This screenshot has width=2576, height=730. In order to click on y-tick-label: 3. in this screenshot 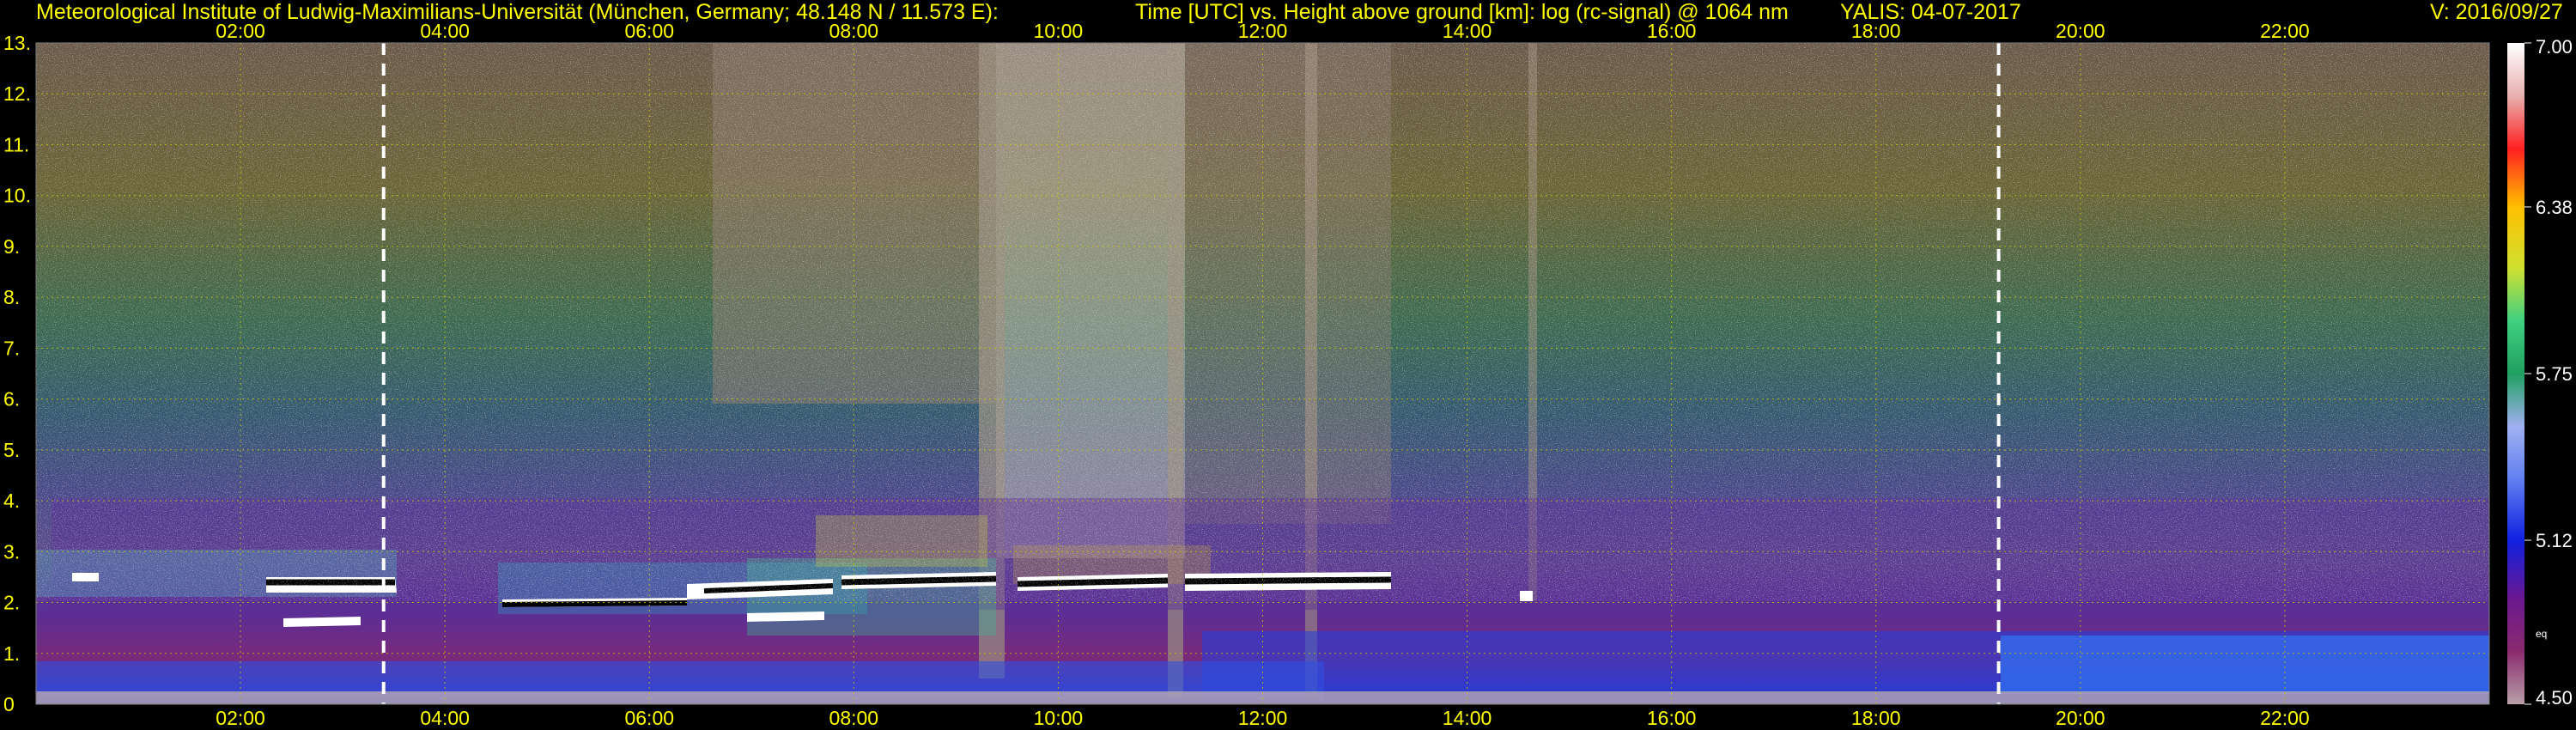, I will do `click(11, 551)`.